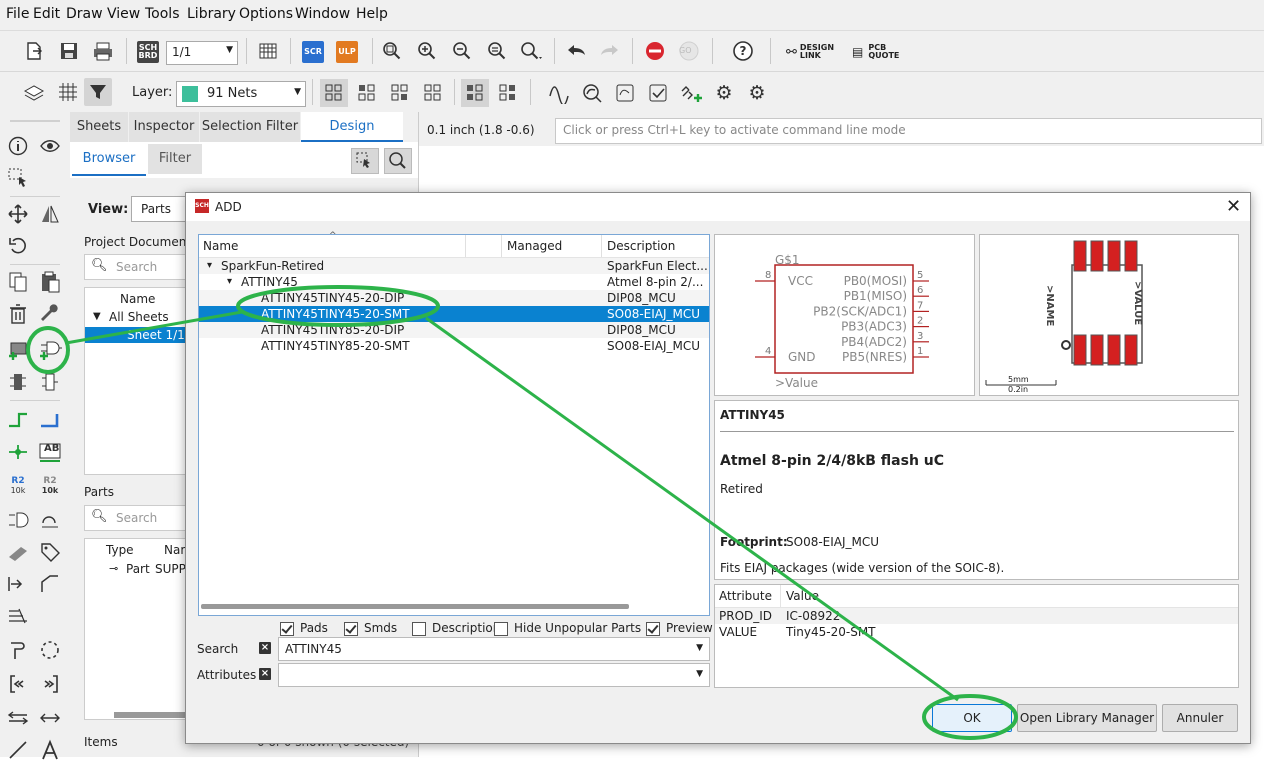  I want to click on menu-edit: Edit, so click(46, 14).